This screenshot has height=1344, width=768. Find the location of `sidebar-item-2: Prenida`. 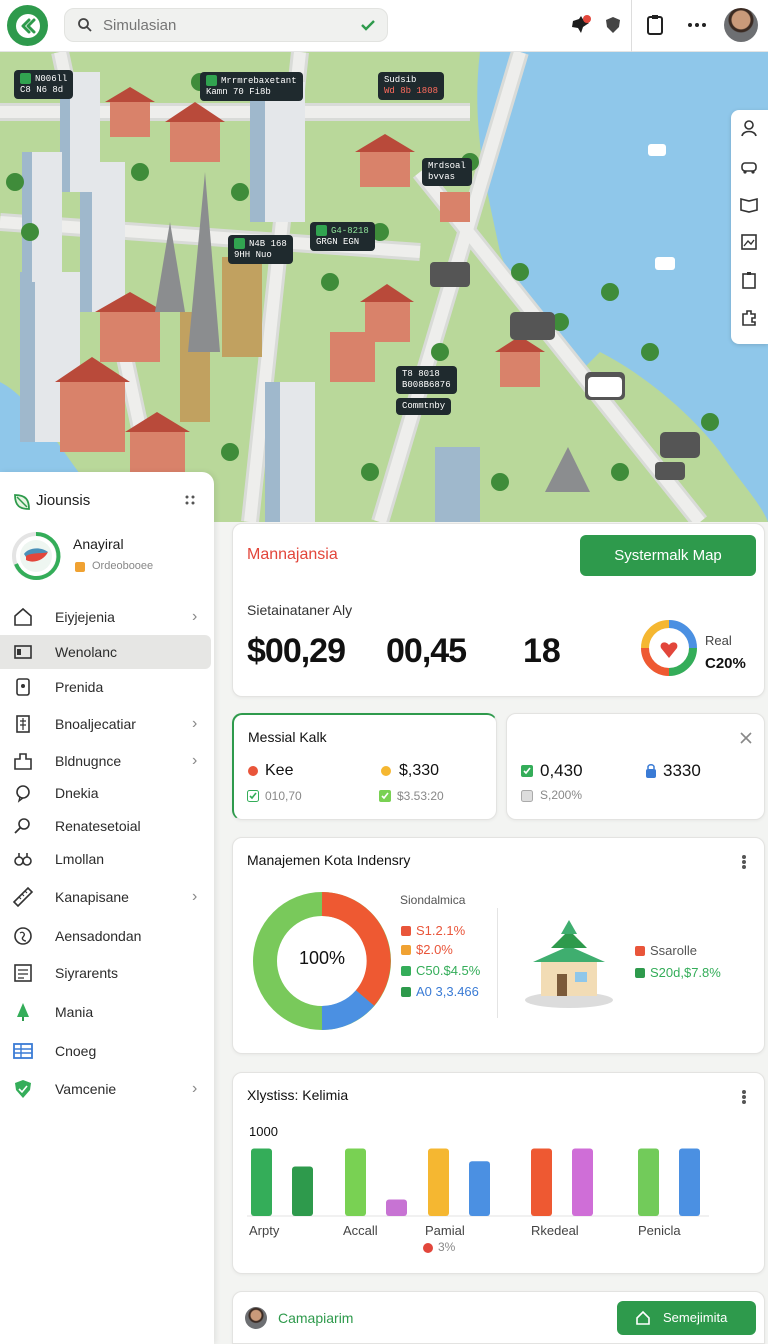

sidebar-item-2: Prenida is located at coordinates (106, 687).